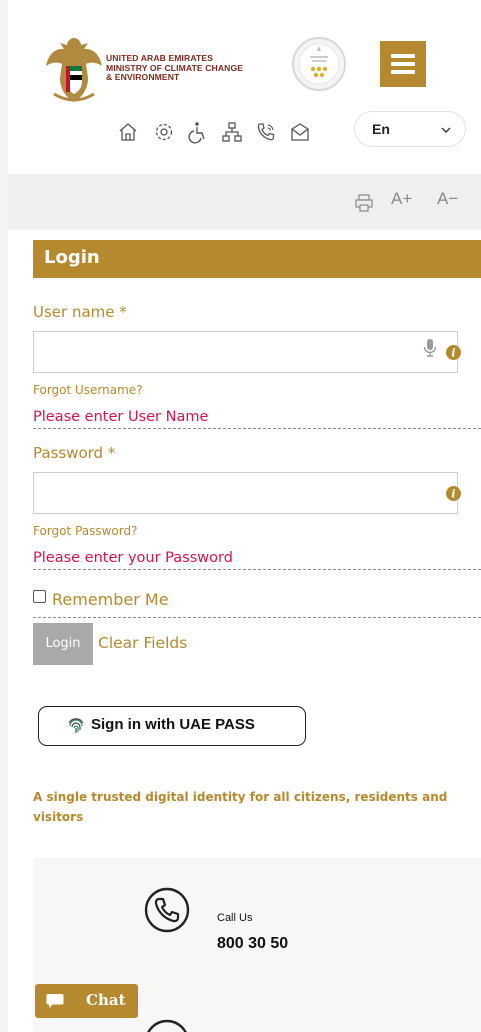 This screenshot has width=481, height=1032. What do you see at coordinates (245, 352) in the screenshot?
I see `username-input` at bounding box center [245, 352].